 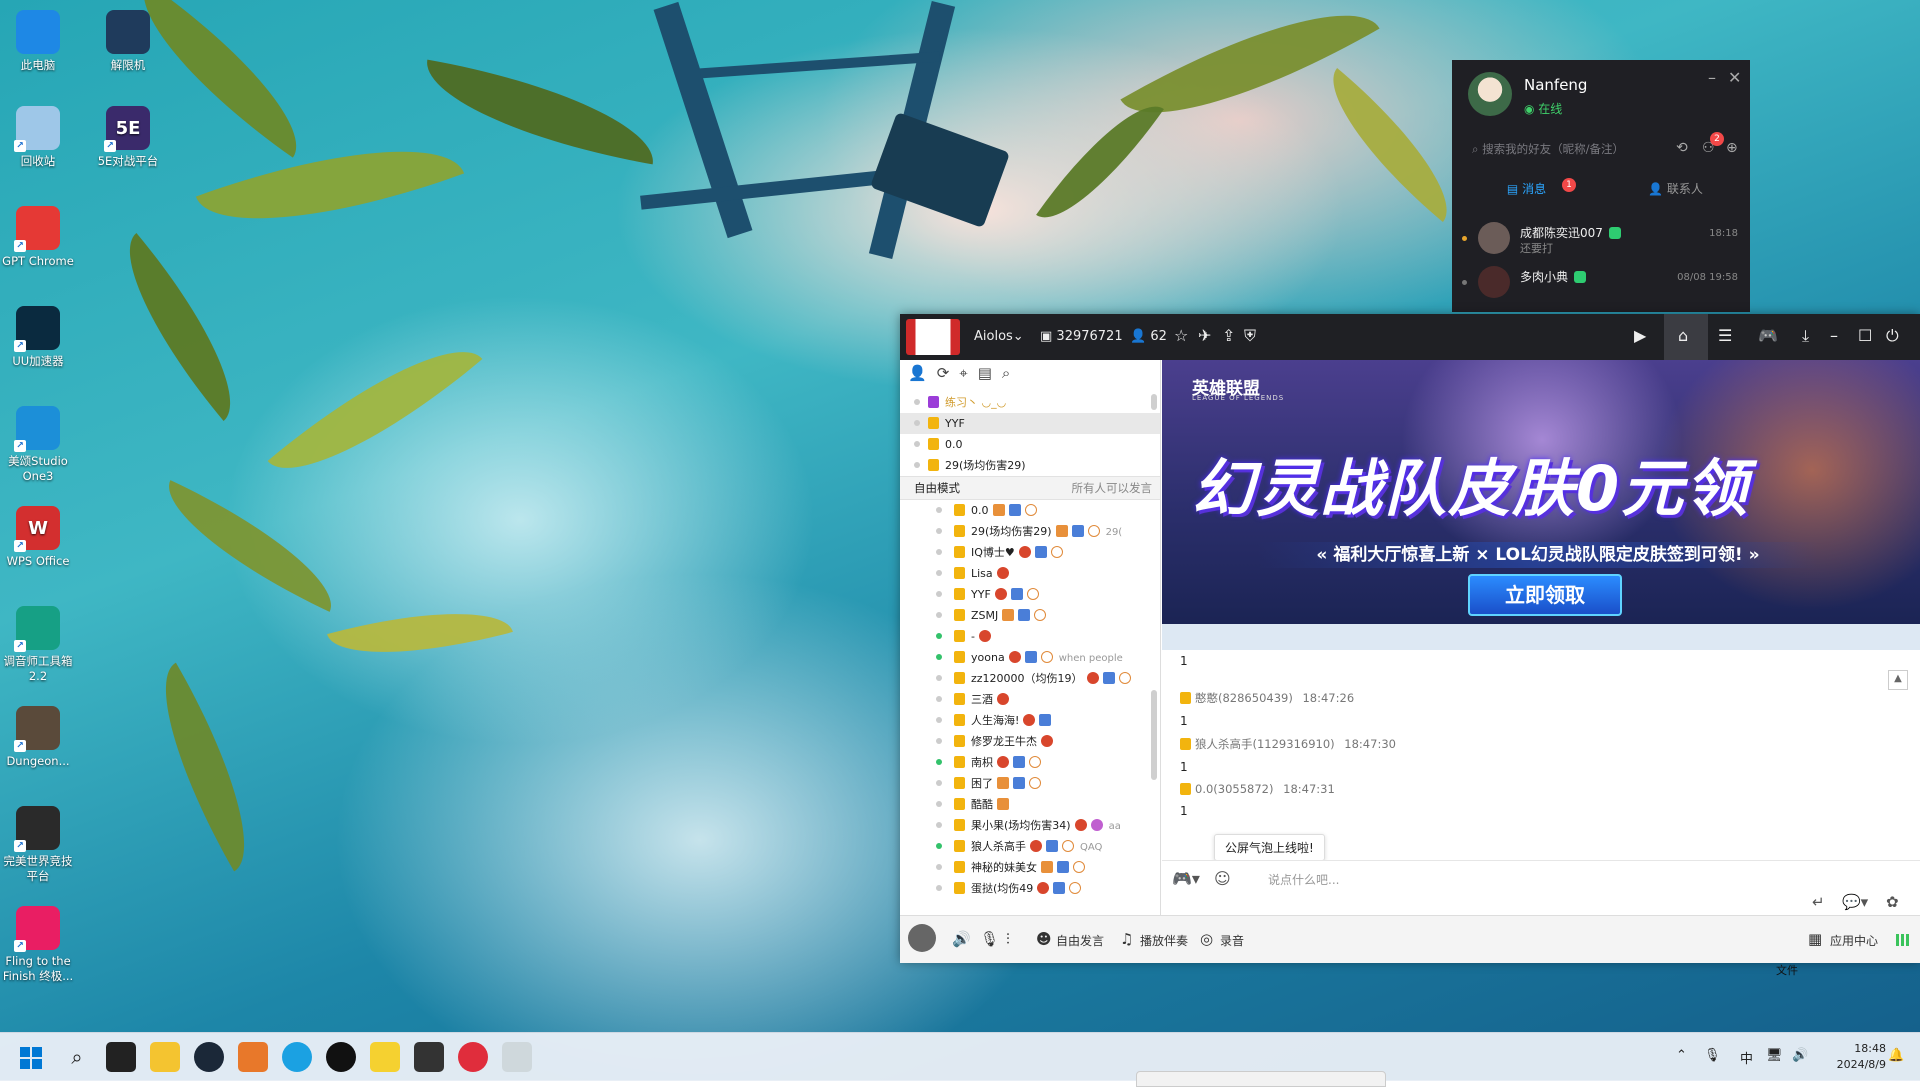 What do you see at coordinates (1898, 680) in the screenshot?
I see `scroll-top-button: ▲` at bounding box center [1898, 680].